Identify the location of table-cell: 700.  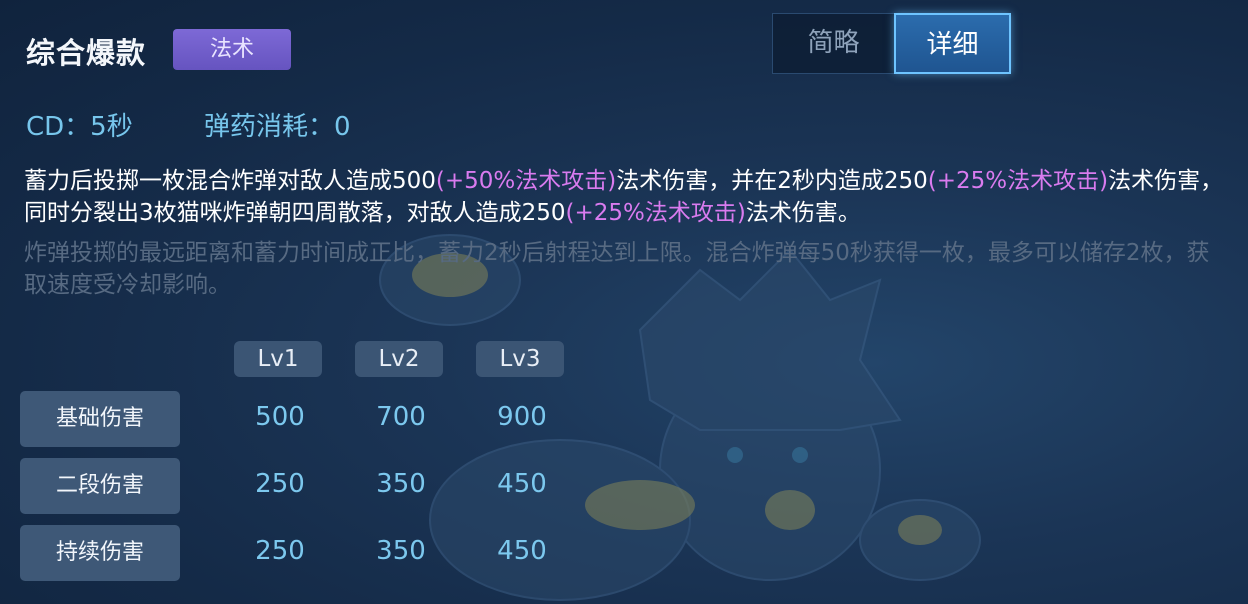
(401, 417).